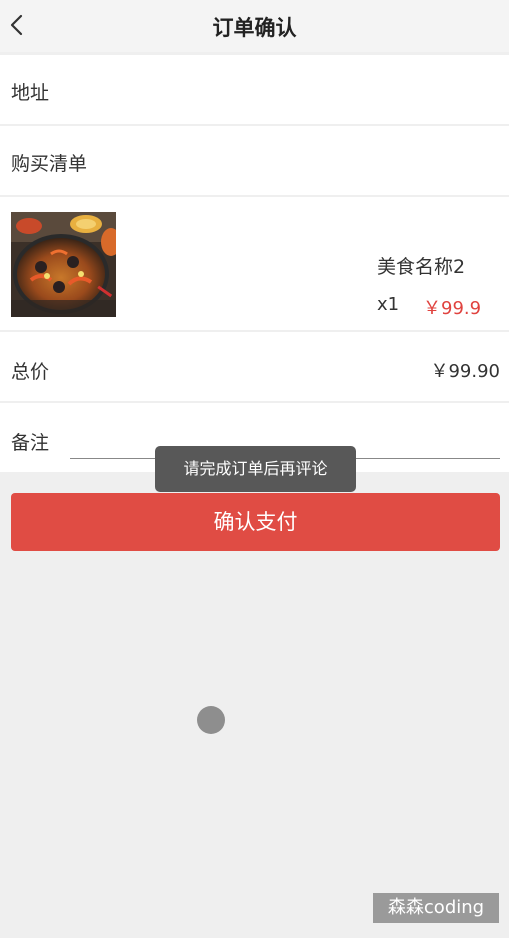  What do you see at coordinates (211, 720) in the screenshot?
I see `touch-indicator` at bounding box center [211, 720].